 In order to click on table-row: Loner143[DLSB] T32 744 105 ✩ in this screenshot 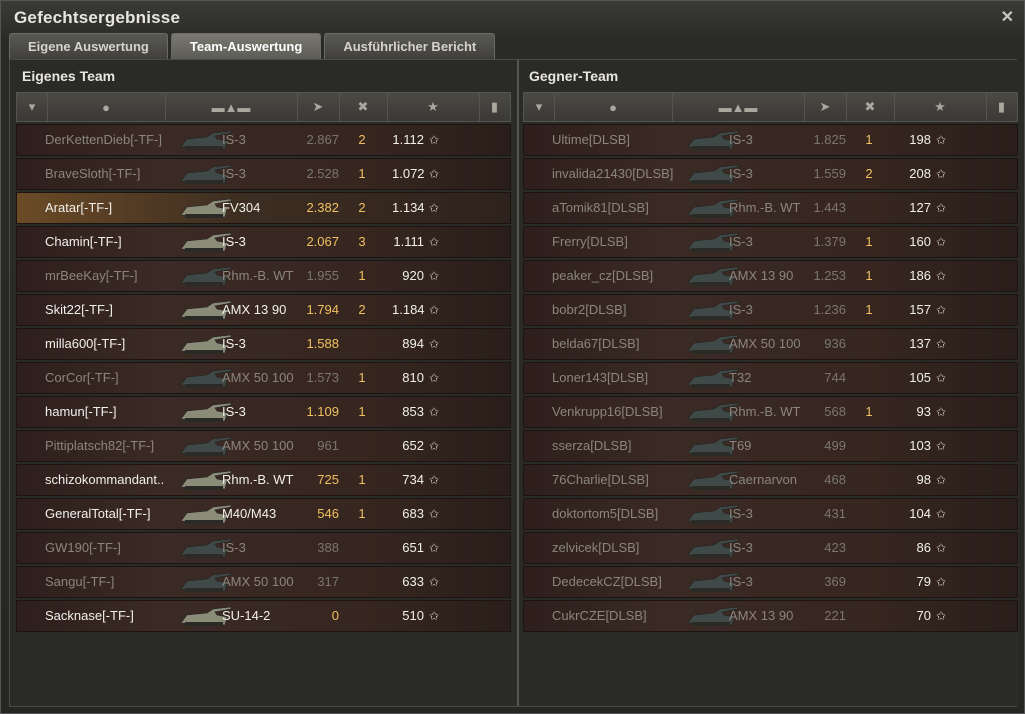, I will do `click(770, 378)`.